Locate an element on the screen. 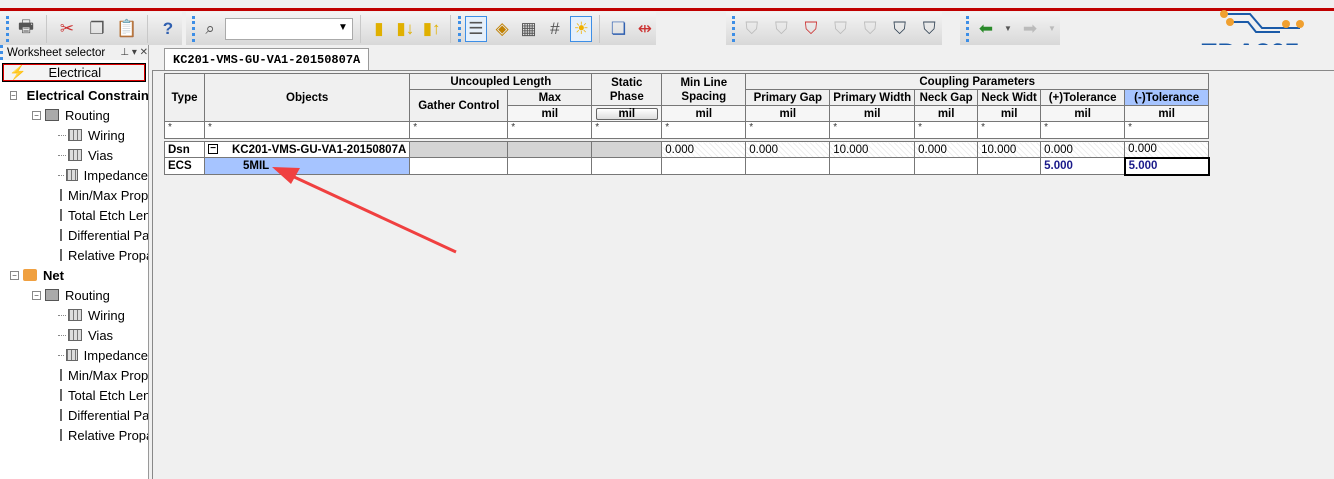  unit-static-phase: mil is located at coordinates (627, 113).